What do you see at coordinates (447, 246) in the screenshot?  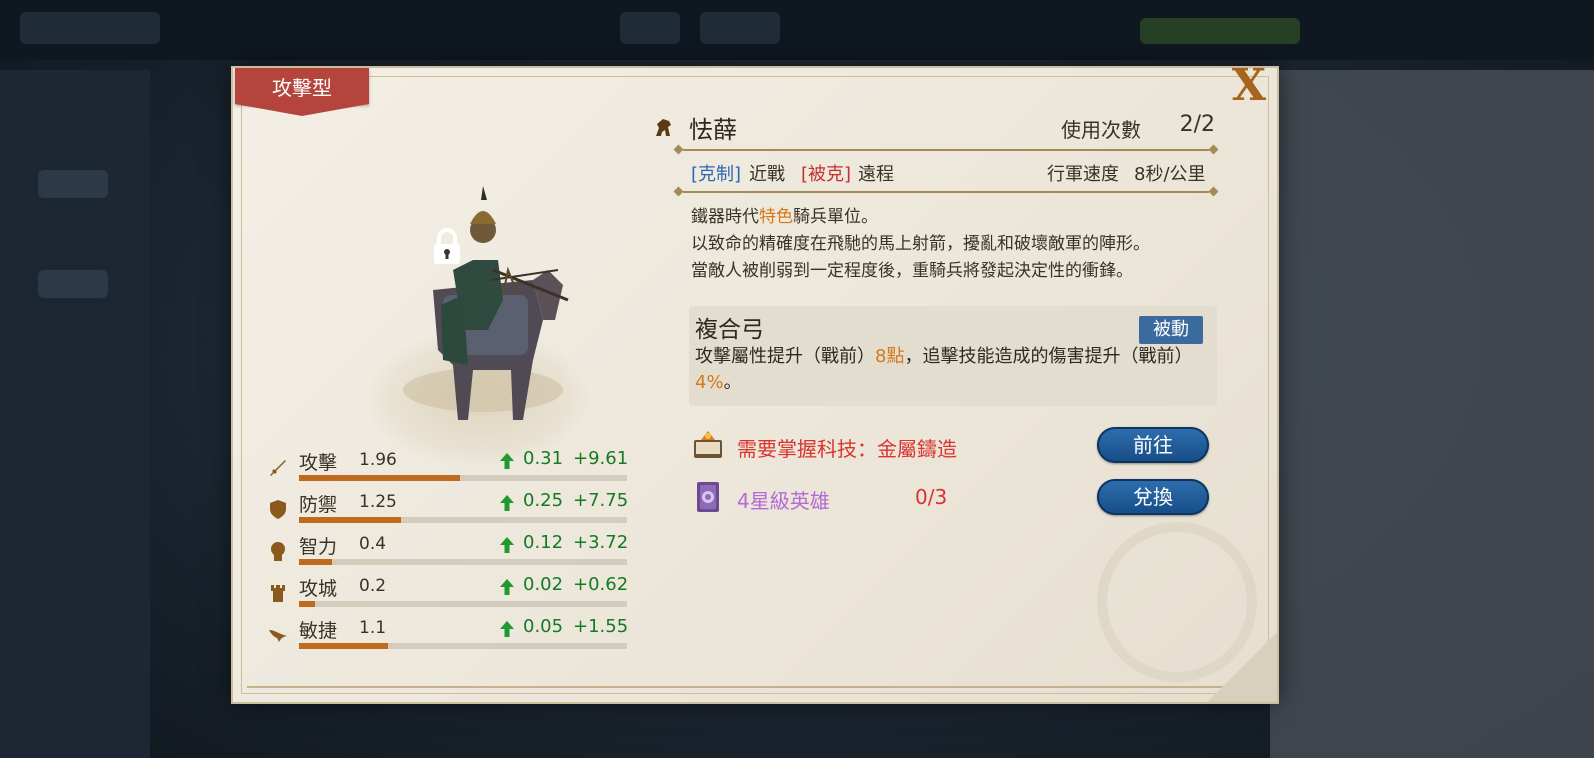 I see `lock-icon` at bounding box center [447, 246].